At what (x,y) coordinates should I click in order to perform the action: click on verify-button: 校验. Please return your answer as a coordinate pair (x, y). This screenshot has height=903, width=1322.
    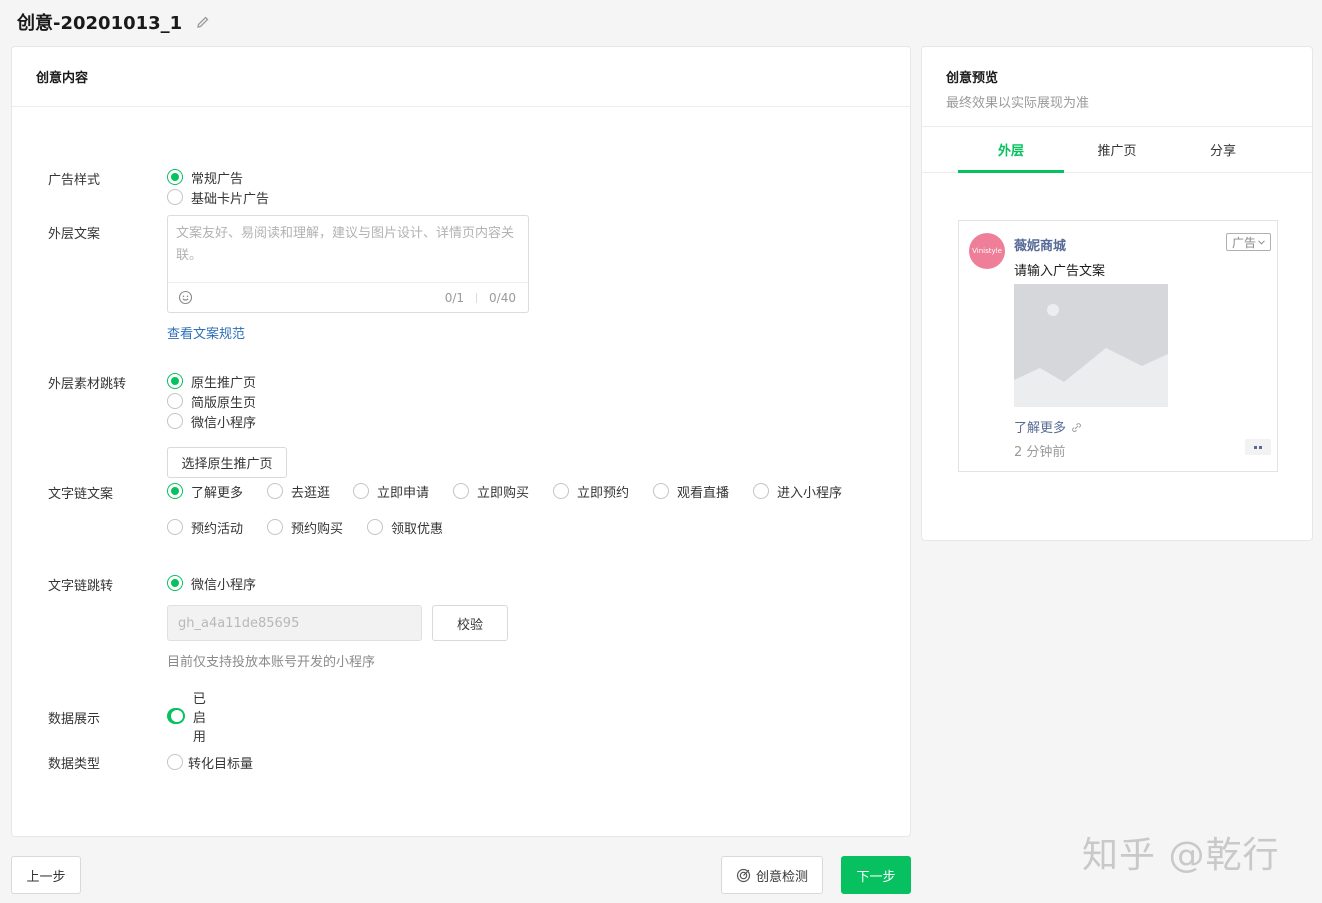
    Looking at the image, I should click on (470, 623).